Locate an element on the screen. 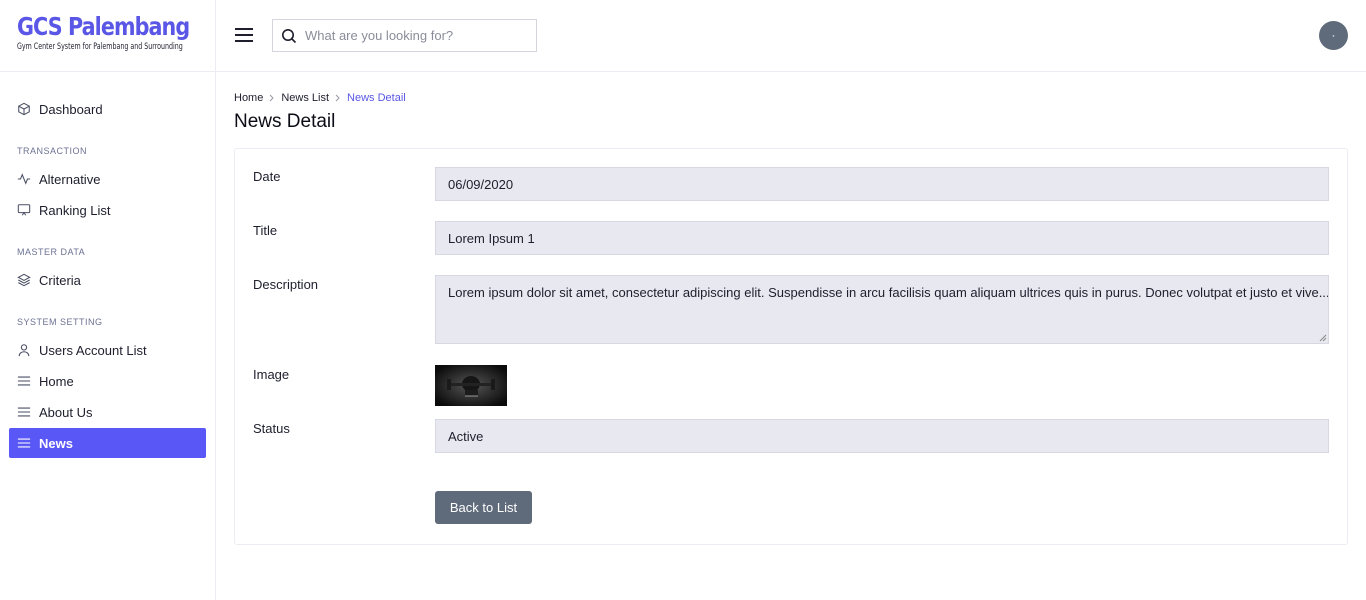 The image size is (1366, 600). sidebar-item-home: Home is located at coordinates (107, 381).